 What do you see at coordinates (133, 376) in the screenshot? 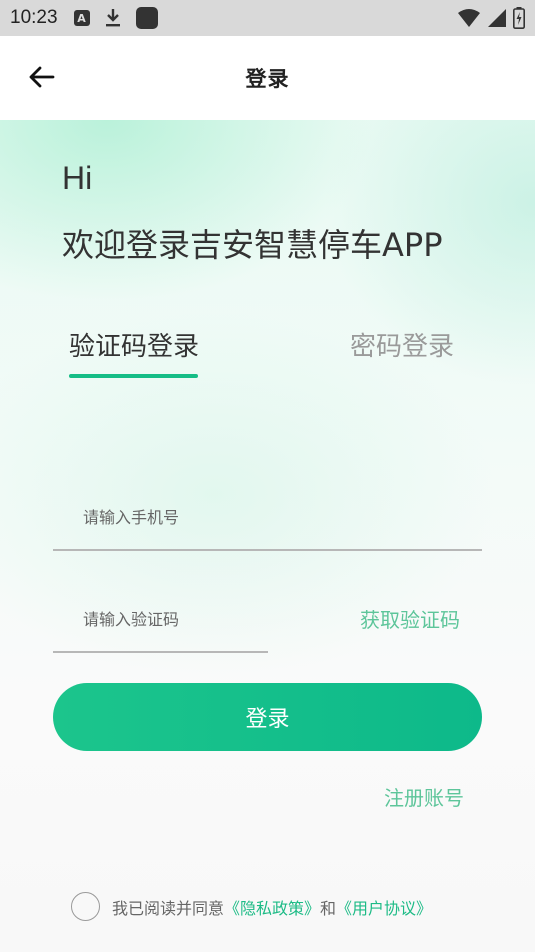
I see `active-tab-indicator` at bounding box center [133, 376].